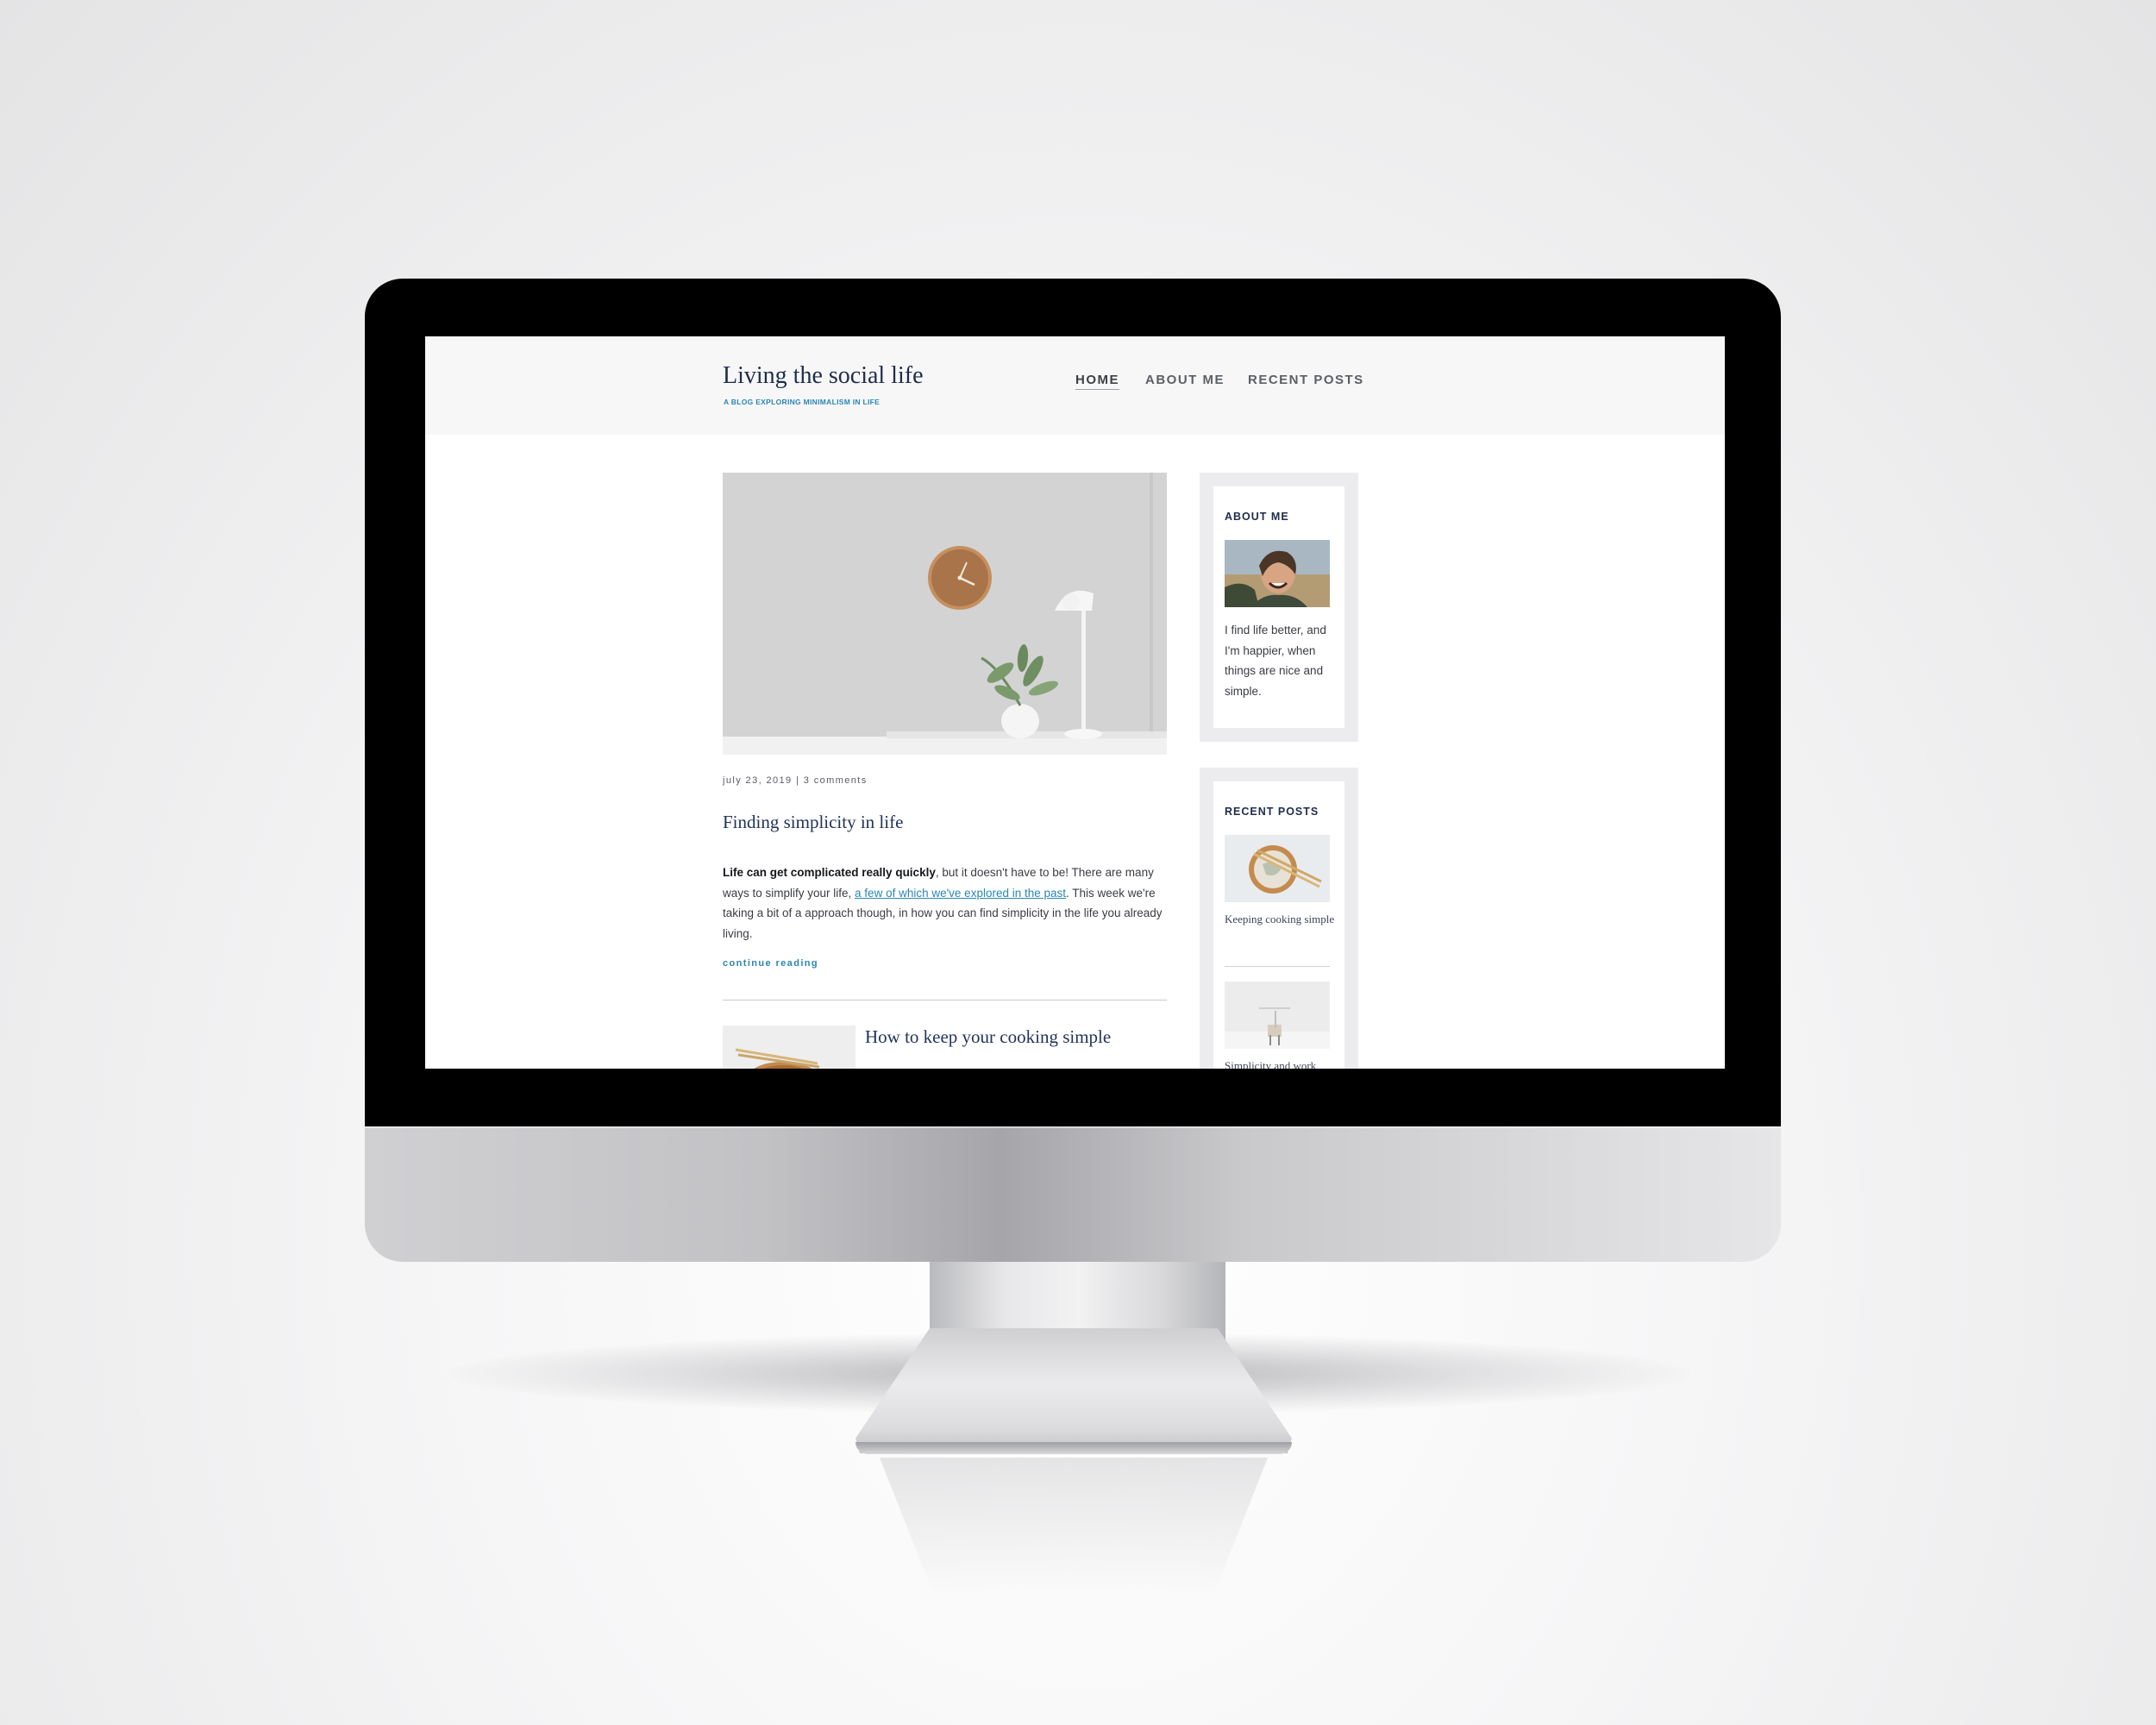 The height and width of the screenshot is (1725, 2156). What do you see at coordinates (802, 402) in the screenshot?
I see `site-tagline: A BLOG EXPLORING MINIMALISM IN LIFE` at bounding box center [802, 402].